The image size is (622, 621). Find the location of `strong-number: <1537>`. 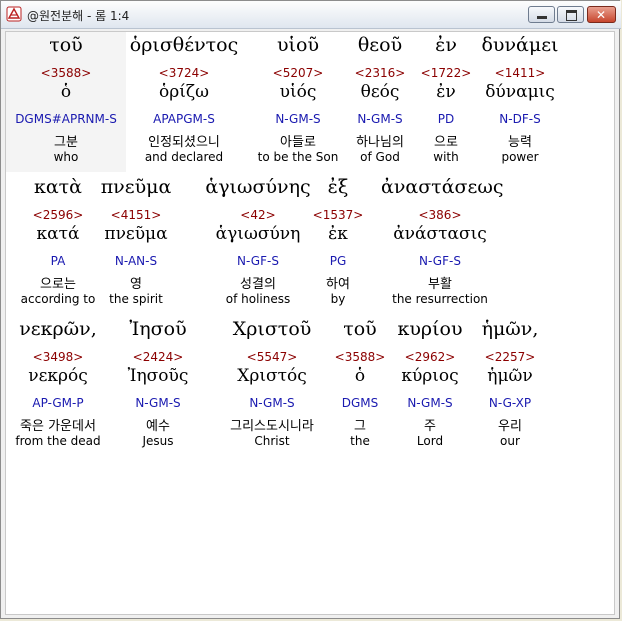

strong-number: <1537> is located at coordinates (338, 215).